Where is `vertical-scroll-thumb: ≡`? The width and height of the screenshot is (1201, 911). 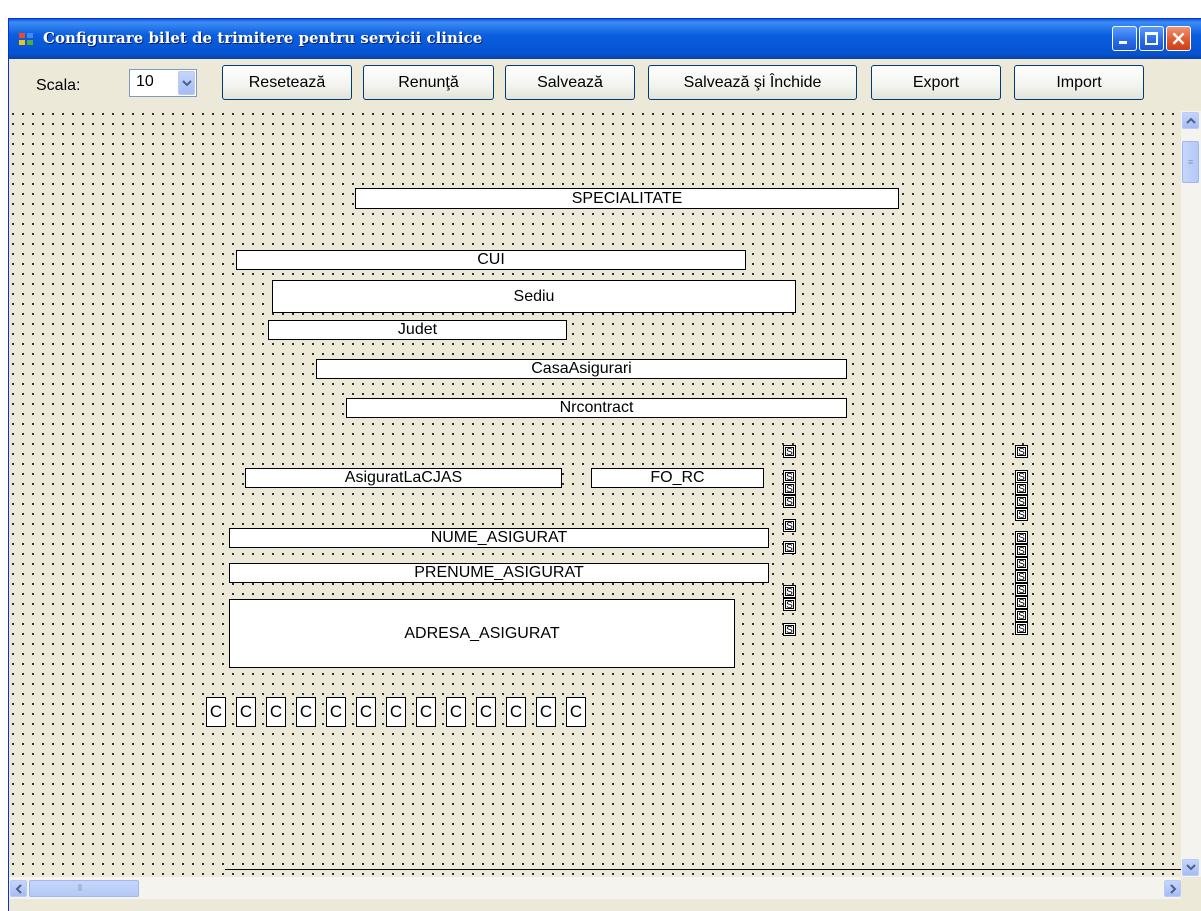 vertical-scroll-thumb: ≡ is located at coordinates (1190, 162).